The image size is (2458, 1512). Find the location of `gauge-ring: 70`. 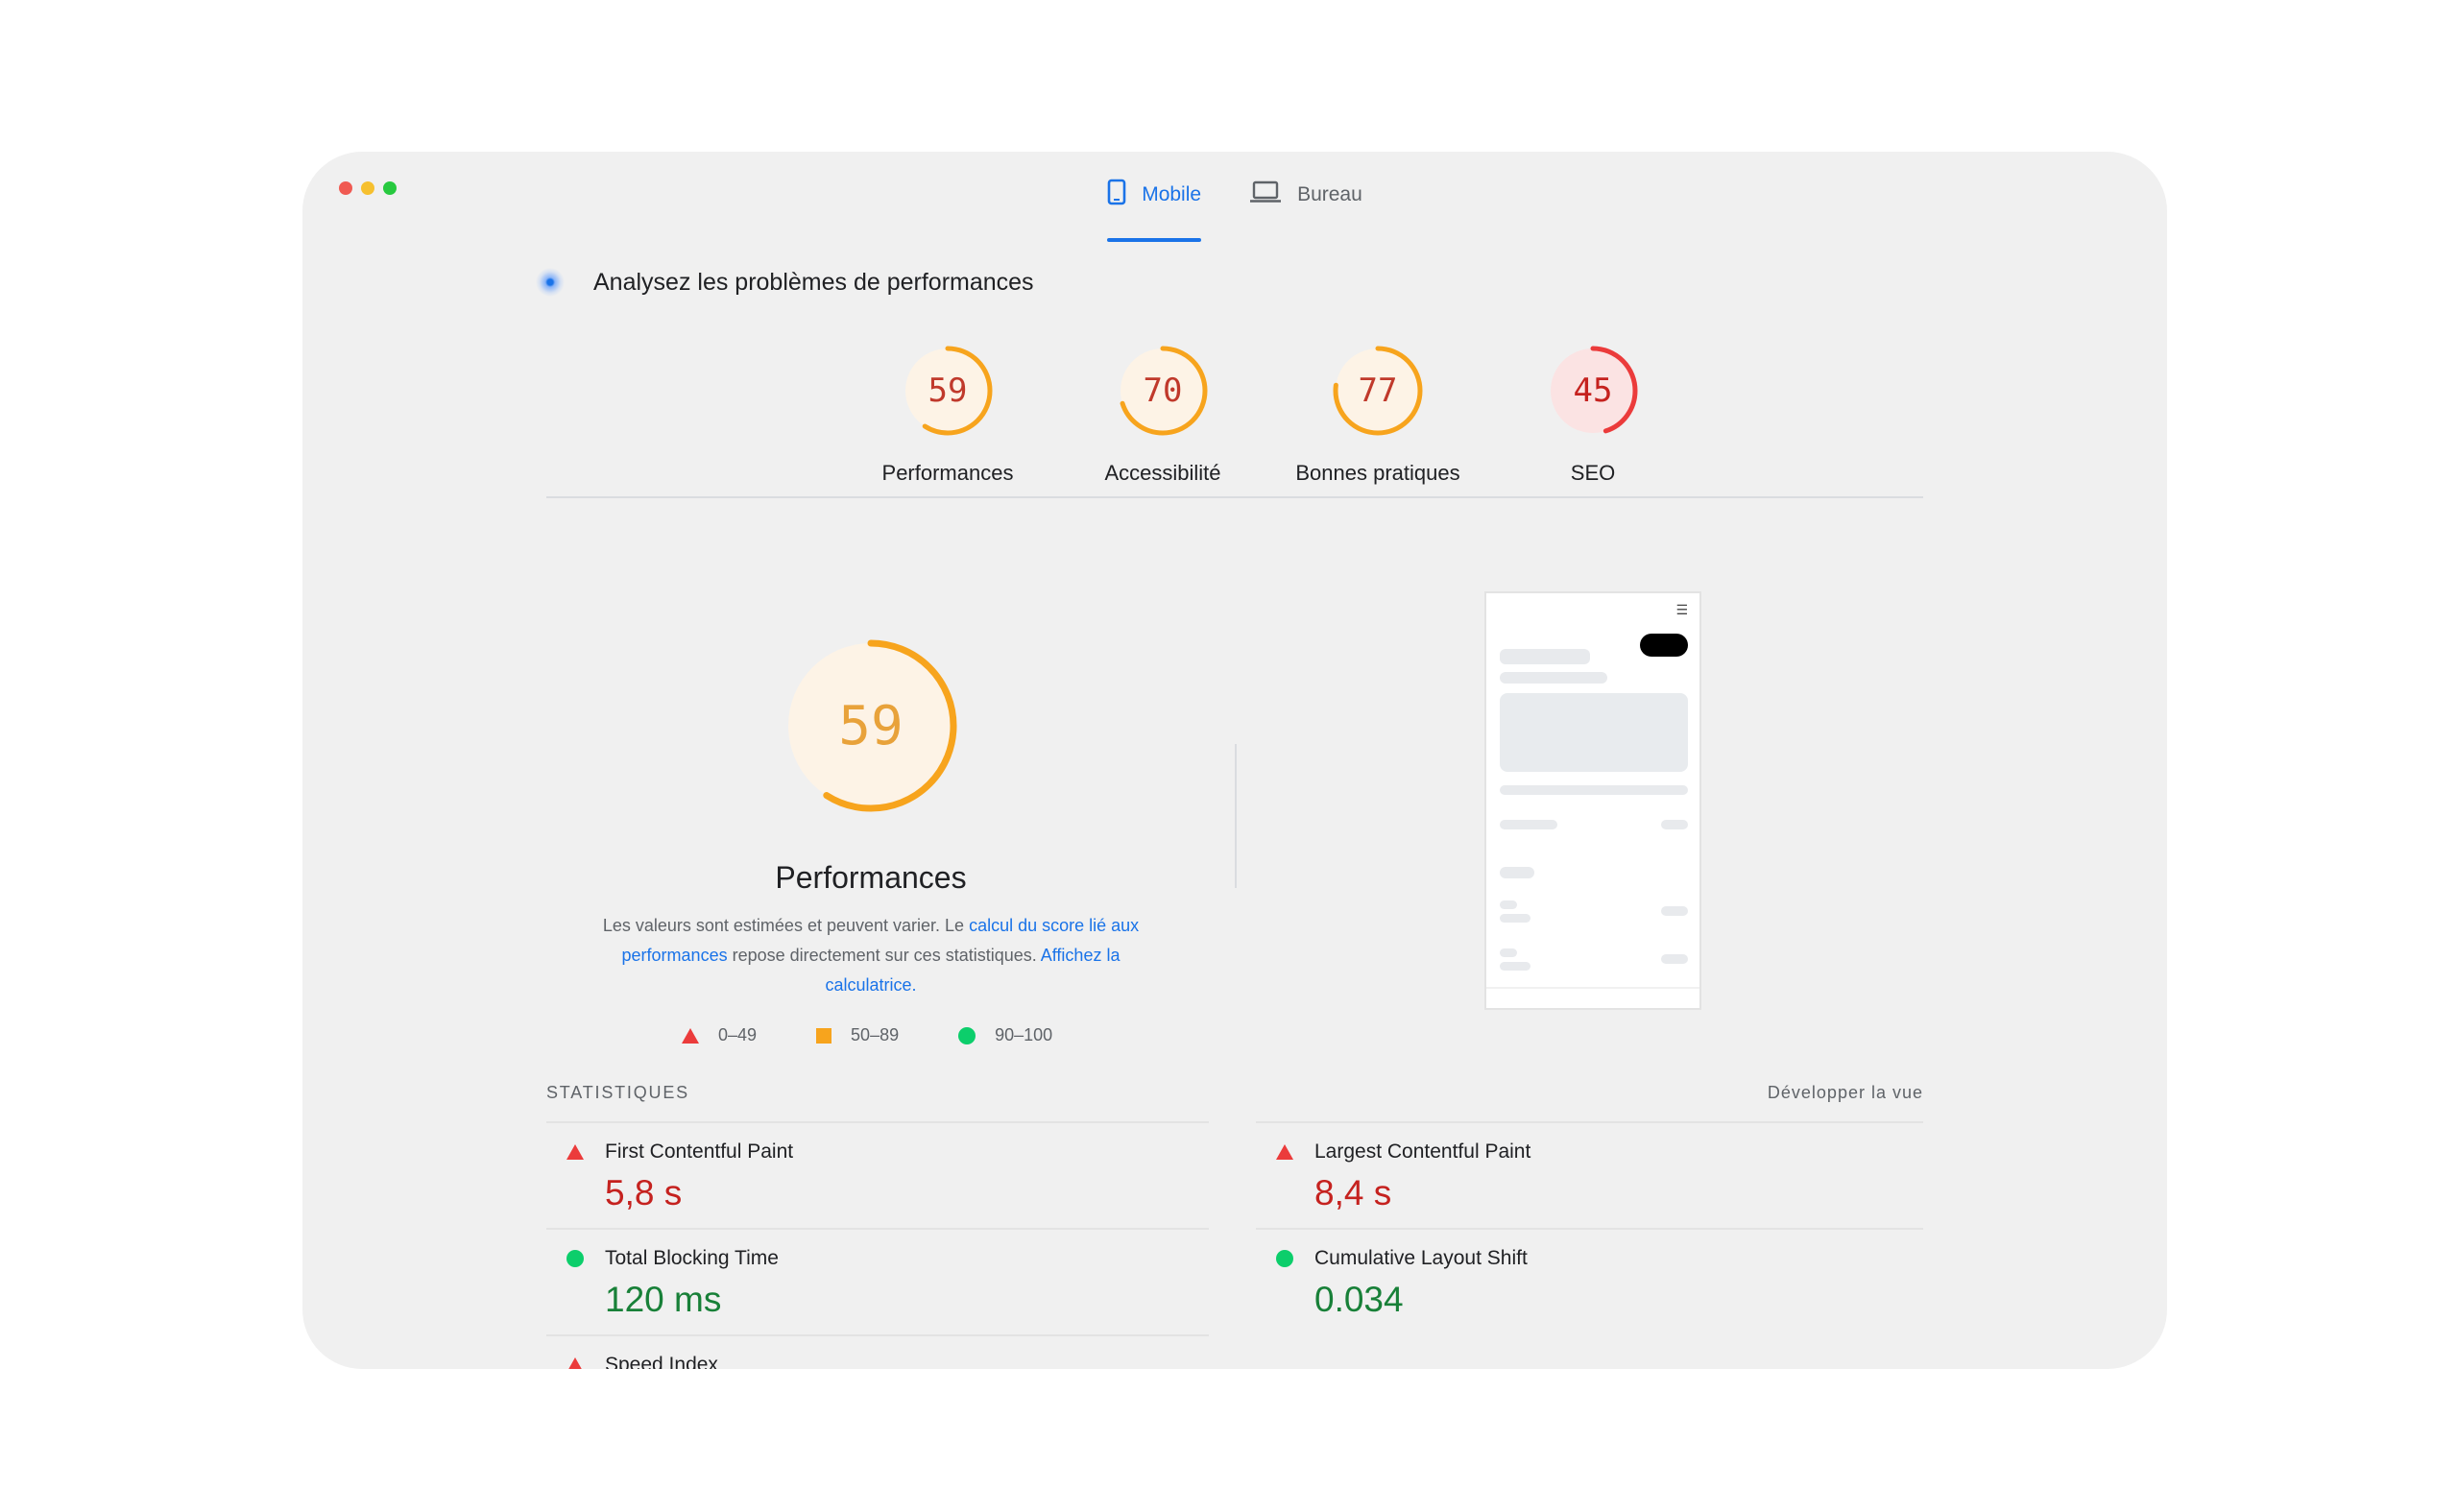

gauge-ring: 70 is located at coordinates (1163, 391).